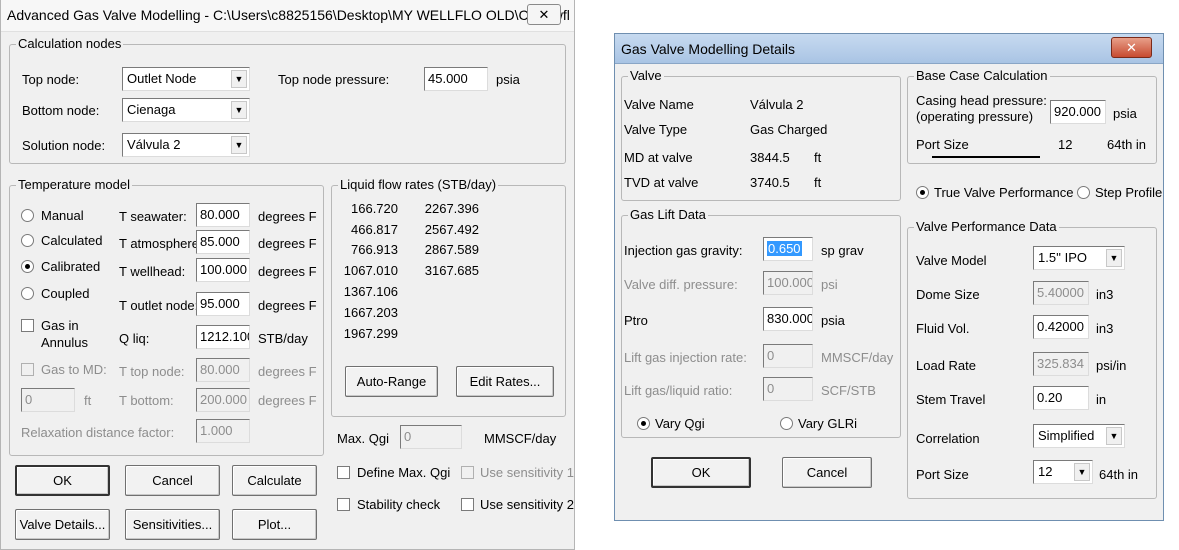  What do you see at coordinates (986, 157) in the screenshot?
I see `divider` at bounding box center [986, 157].